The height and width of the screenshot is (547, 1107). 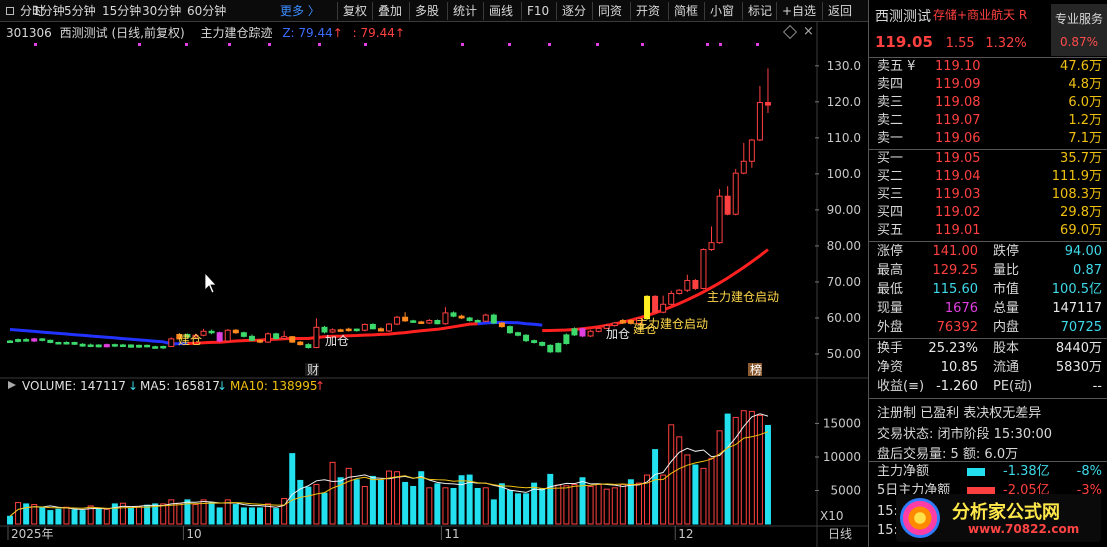 What do you see at coordinates (988, 121) in the screenshot?
I see `ask-row: 卖二 119.07 1.2万` at bounding box center [988, 121].